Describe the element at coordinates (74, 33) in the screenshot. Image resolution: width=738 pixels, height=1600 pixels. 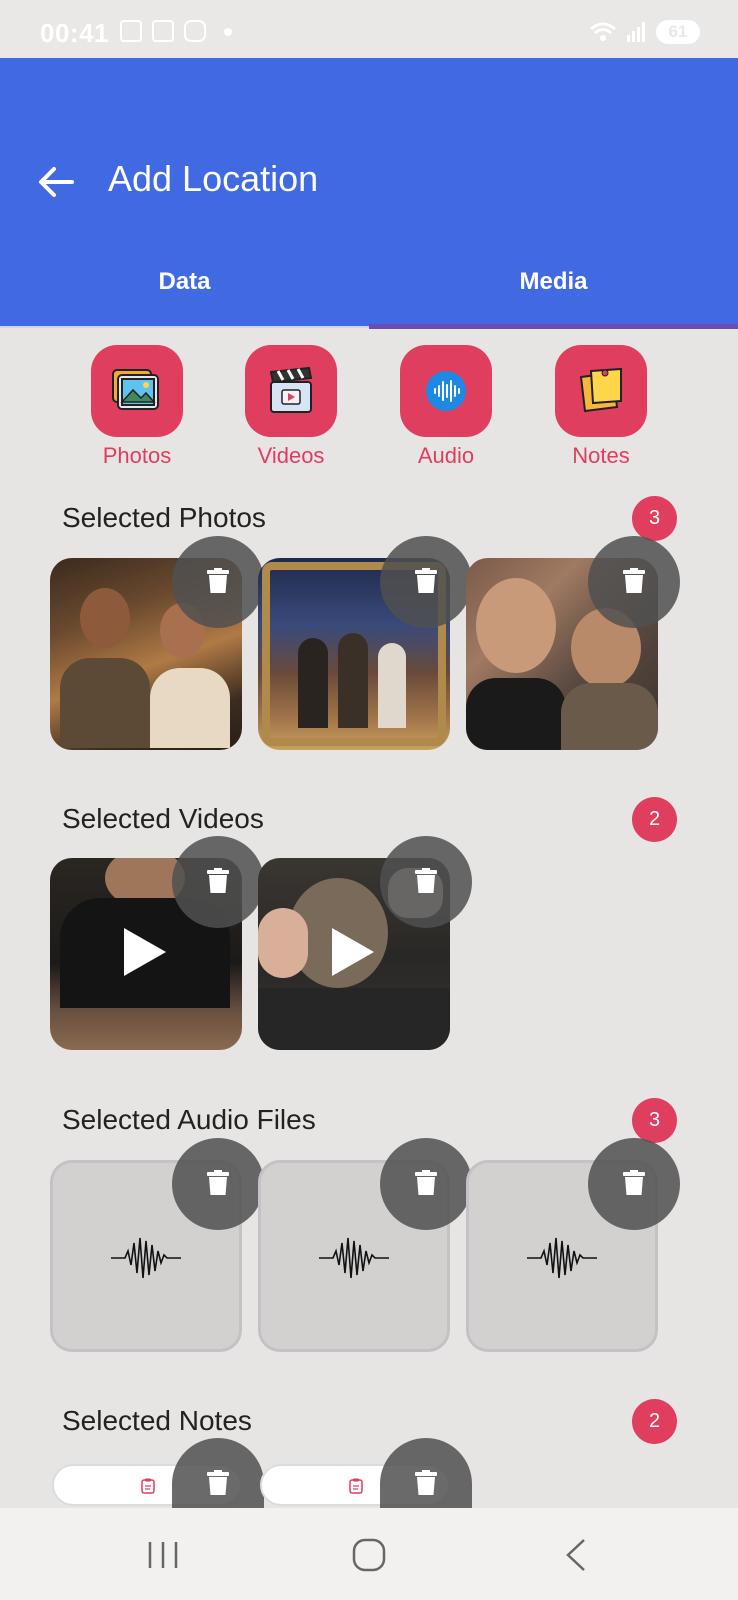
I see `status-time: 00:41` at that location.